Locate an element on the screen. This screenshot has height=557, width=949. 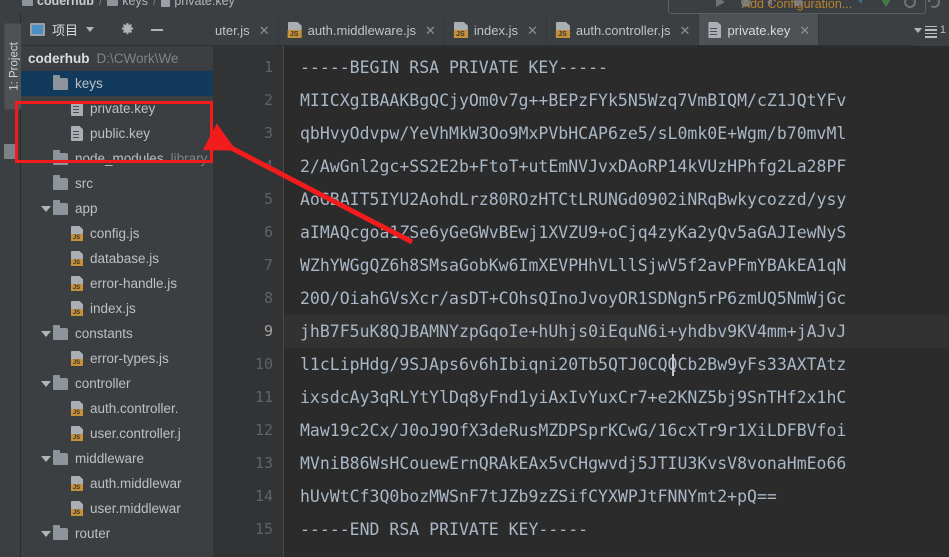
tree-row-label: src is located at coordinates (84, 183).